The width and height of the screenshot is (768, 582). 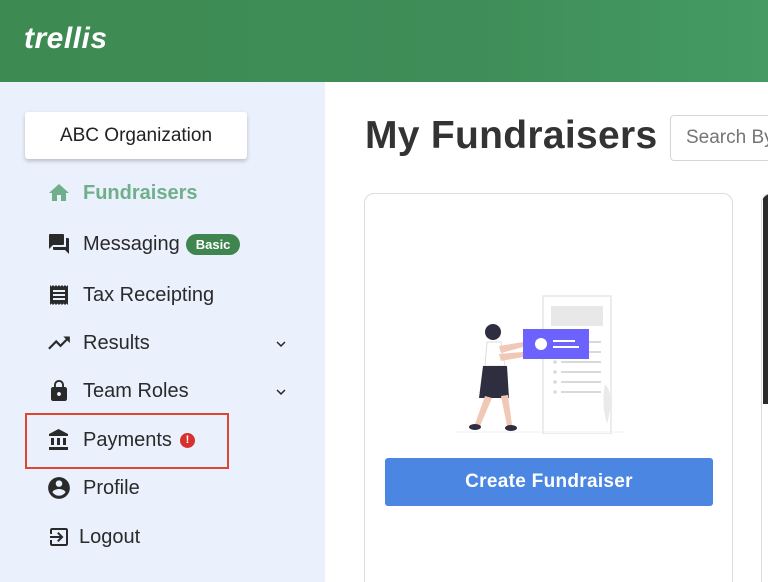 I want to click on plan-badge: Basic, so click(x=213, y=244).